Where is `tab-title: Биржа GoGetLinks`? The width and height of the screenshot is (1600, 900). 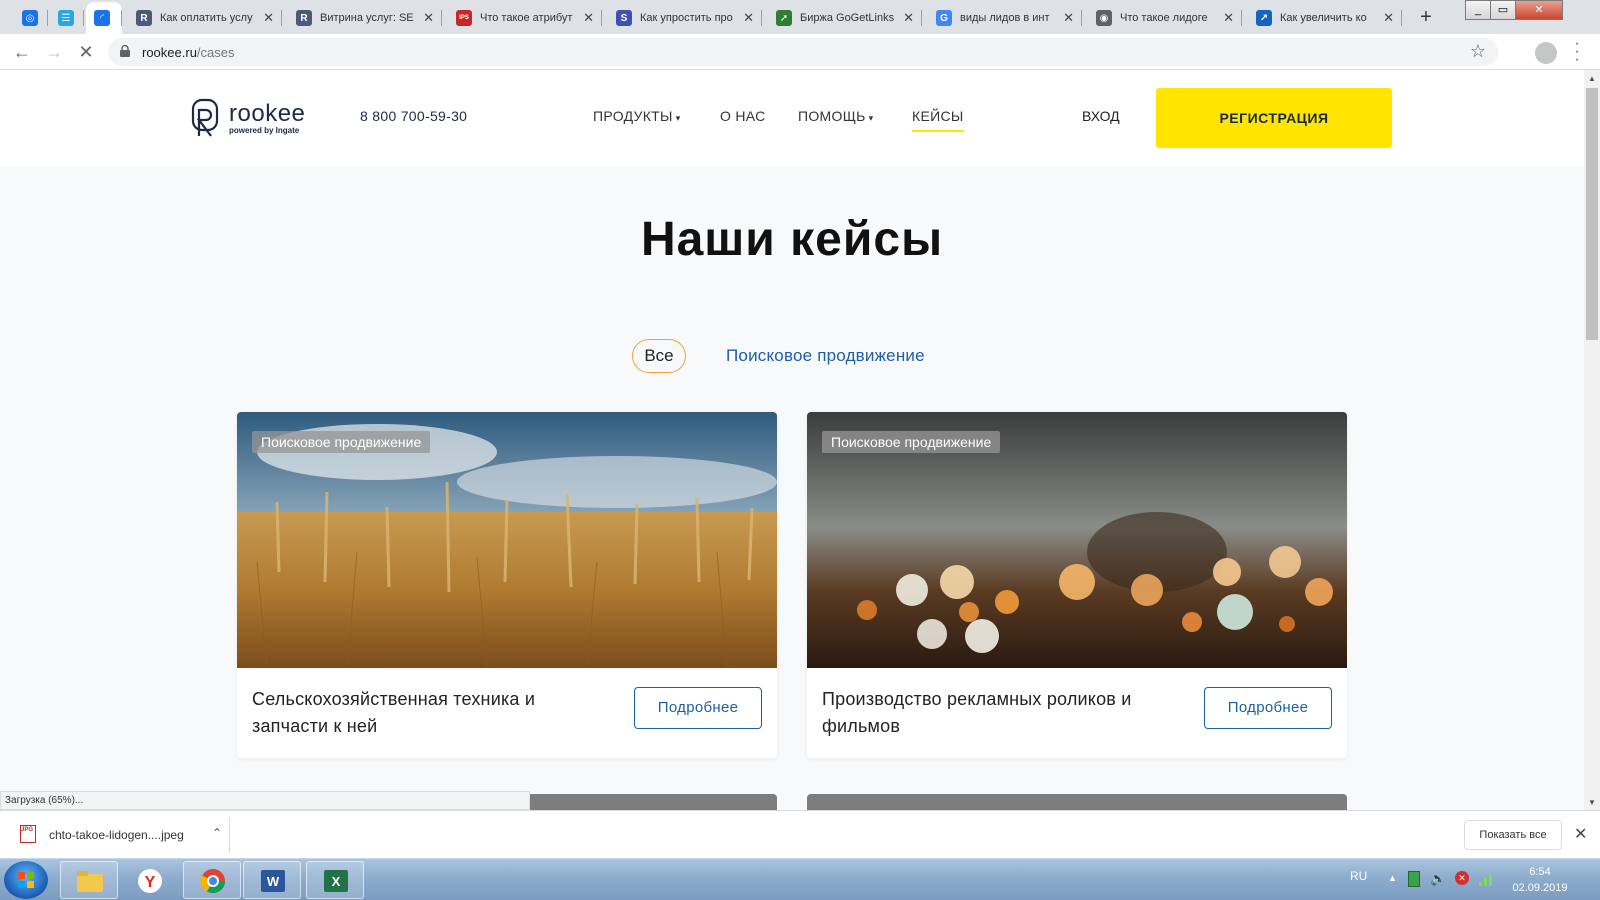
tab-title: Биржа GoGetLinks is located at coordinates (847, 18).